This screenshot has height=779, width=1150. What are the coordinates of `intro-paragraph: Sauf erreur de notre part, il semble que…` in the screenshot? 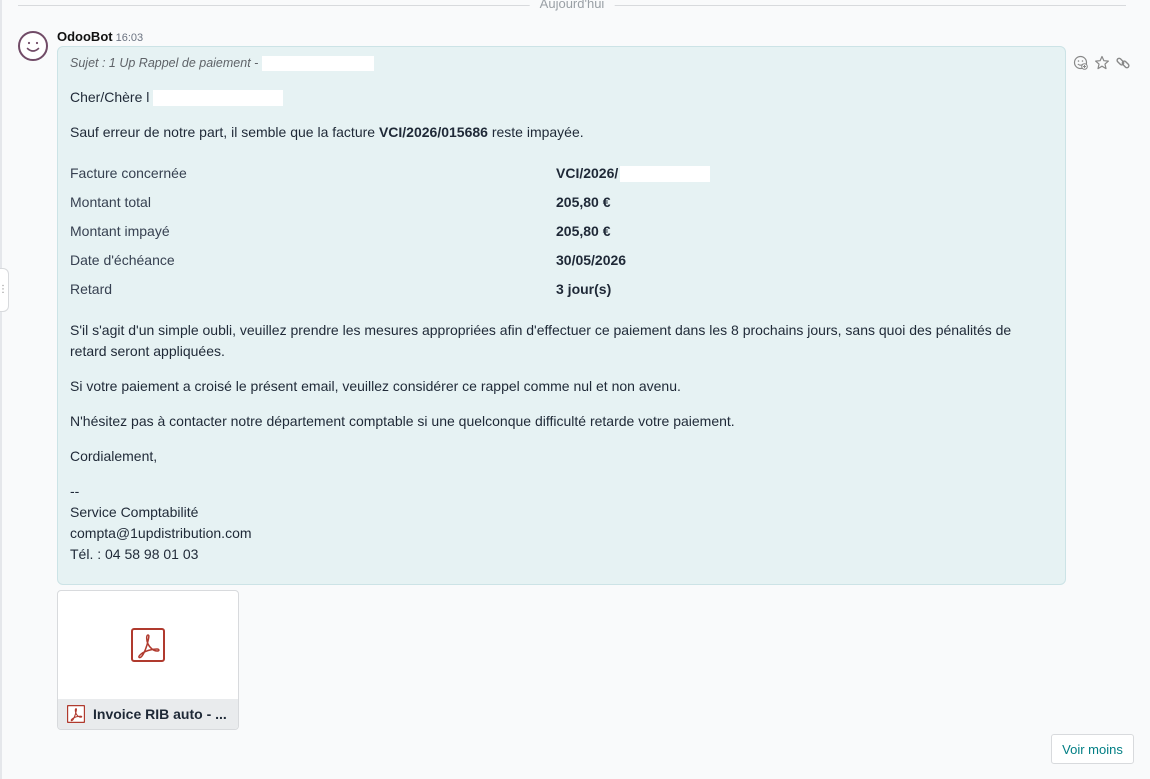 It's located at (327, 132).